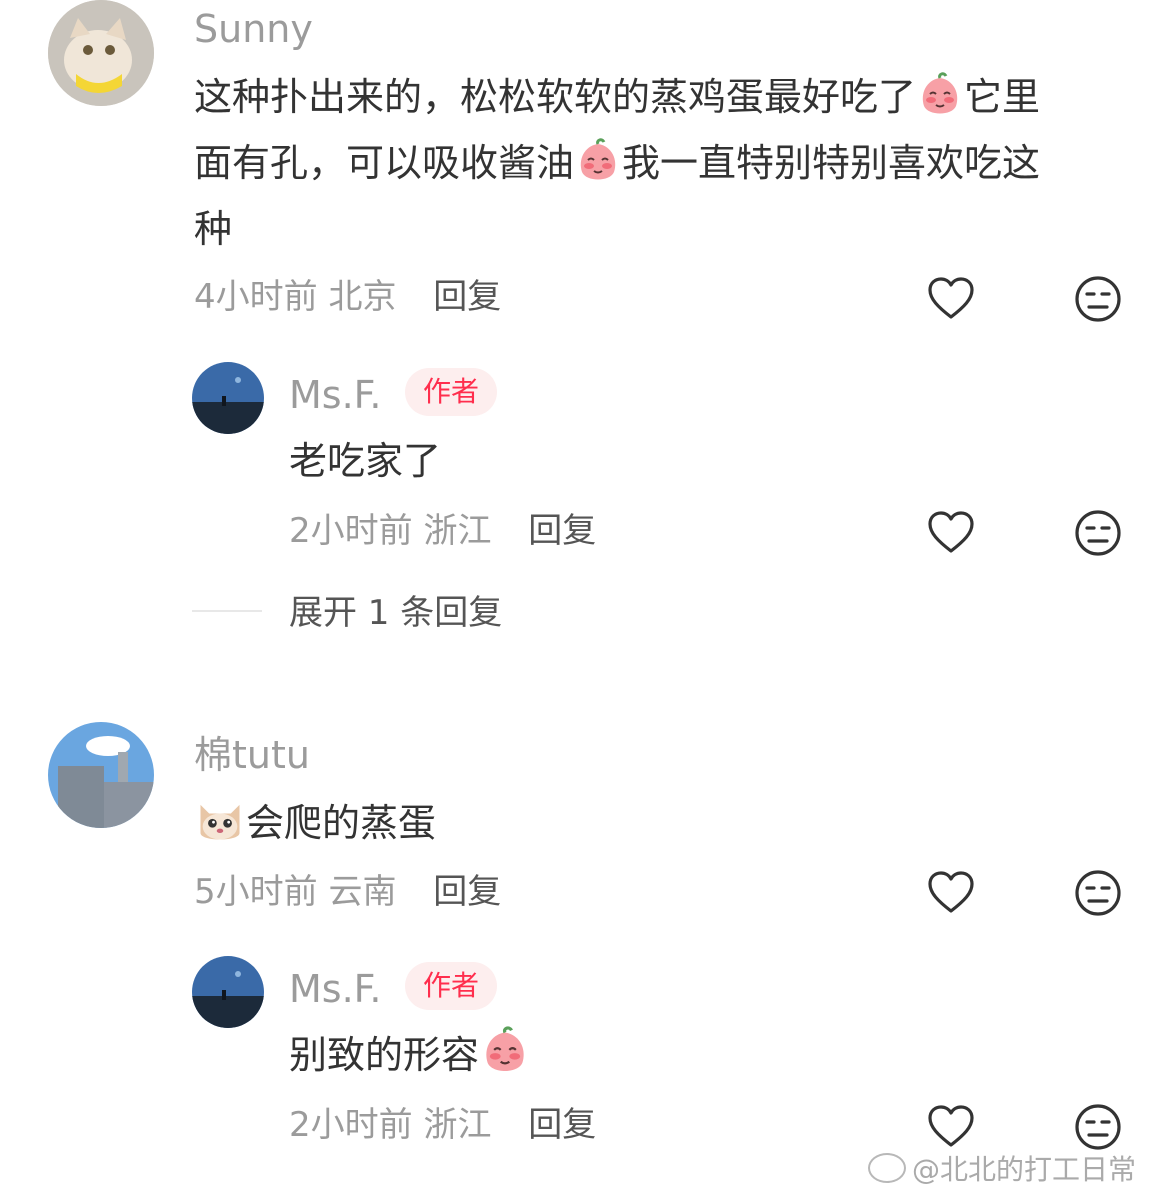 Image resolution: width=1170 pixels, height=1193 pixels. Describe the element at coordinates (831, 163) in the screenshot. I see `comment-text-part: 我一直特别特别喜欢吃这` at that location.